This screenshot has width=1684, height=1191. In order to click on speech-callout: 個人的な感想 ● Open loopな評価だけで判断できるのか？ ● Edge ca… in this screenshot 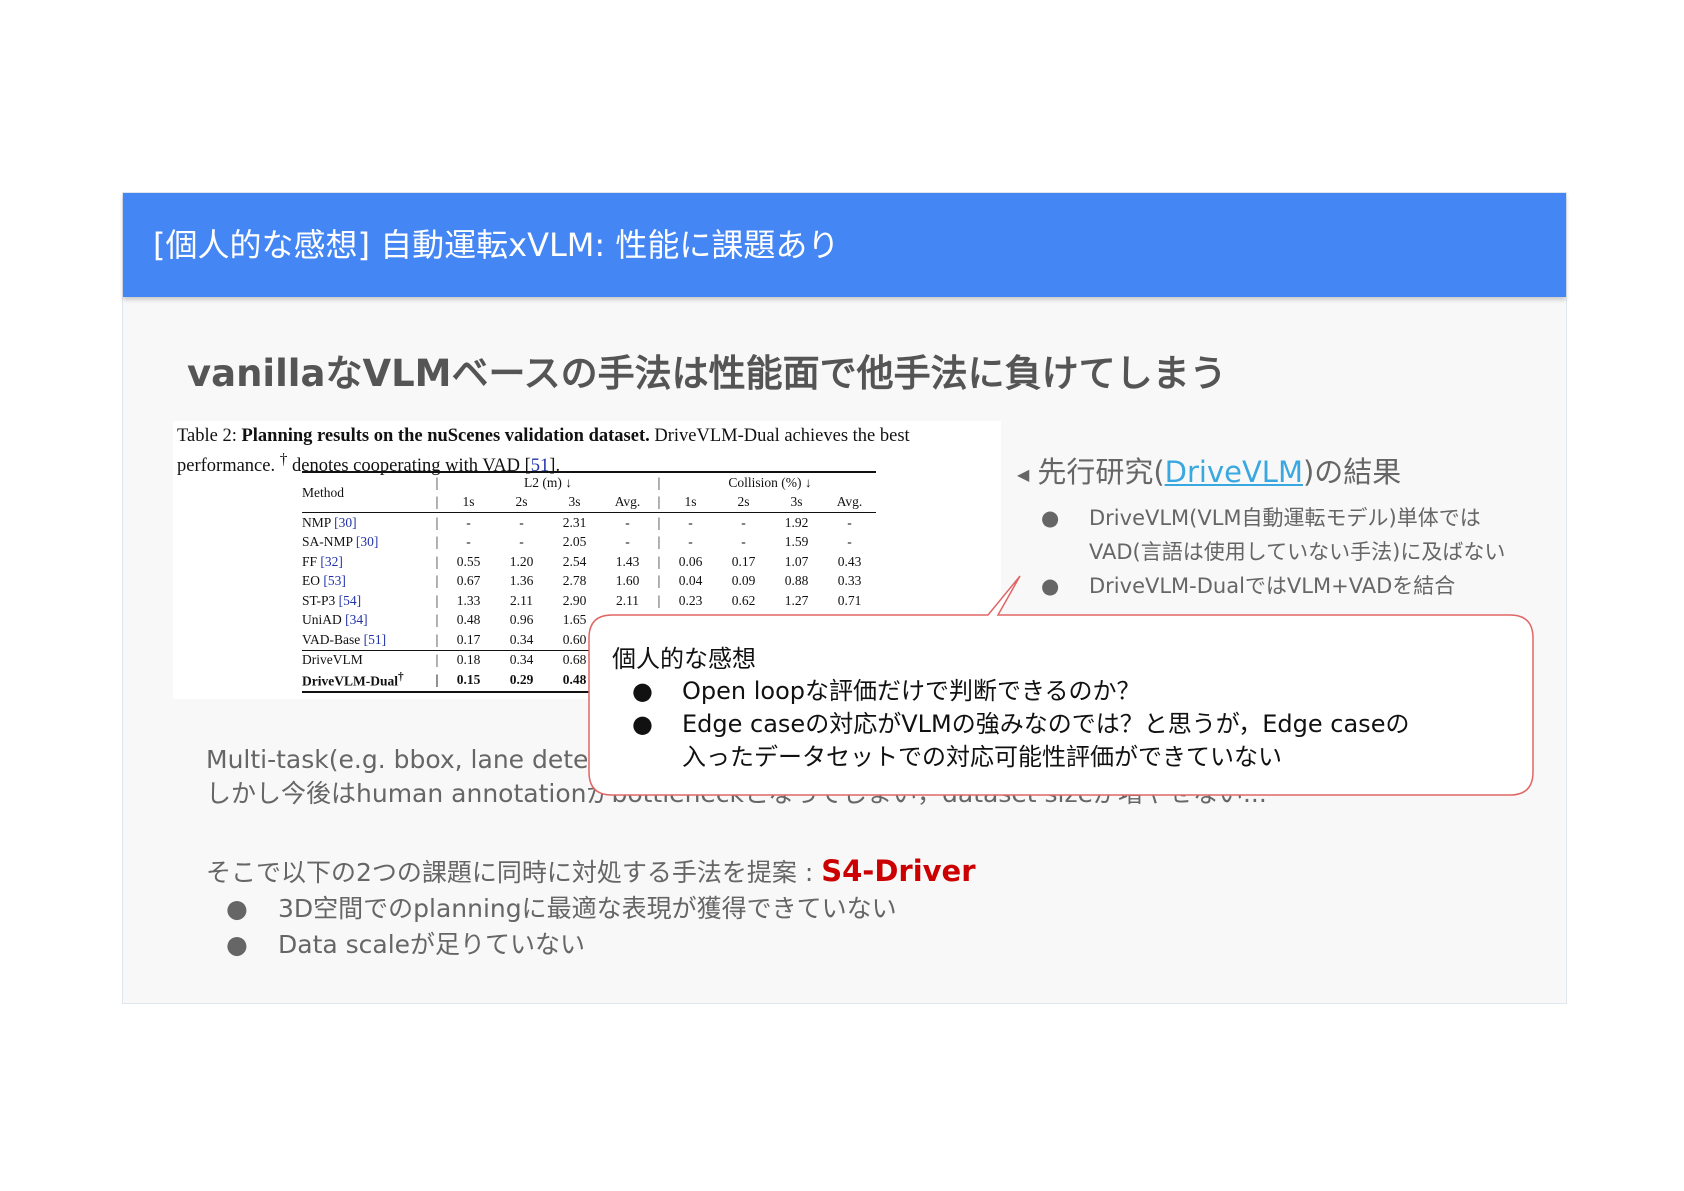, I will do `click(1060, 705)`.